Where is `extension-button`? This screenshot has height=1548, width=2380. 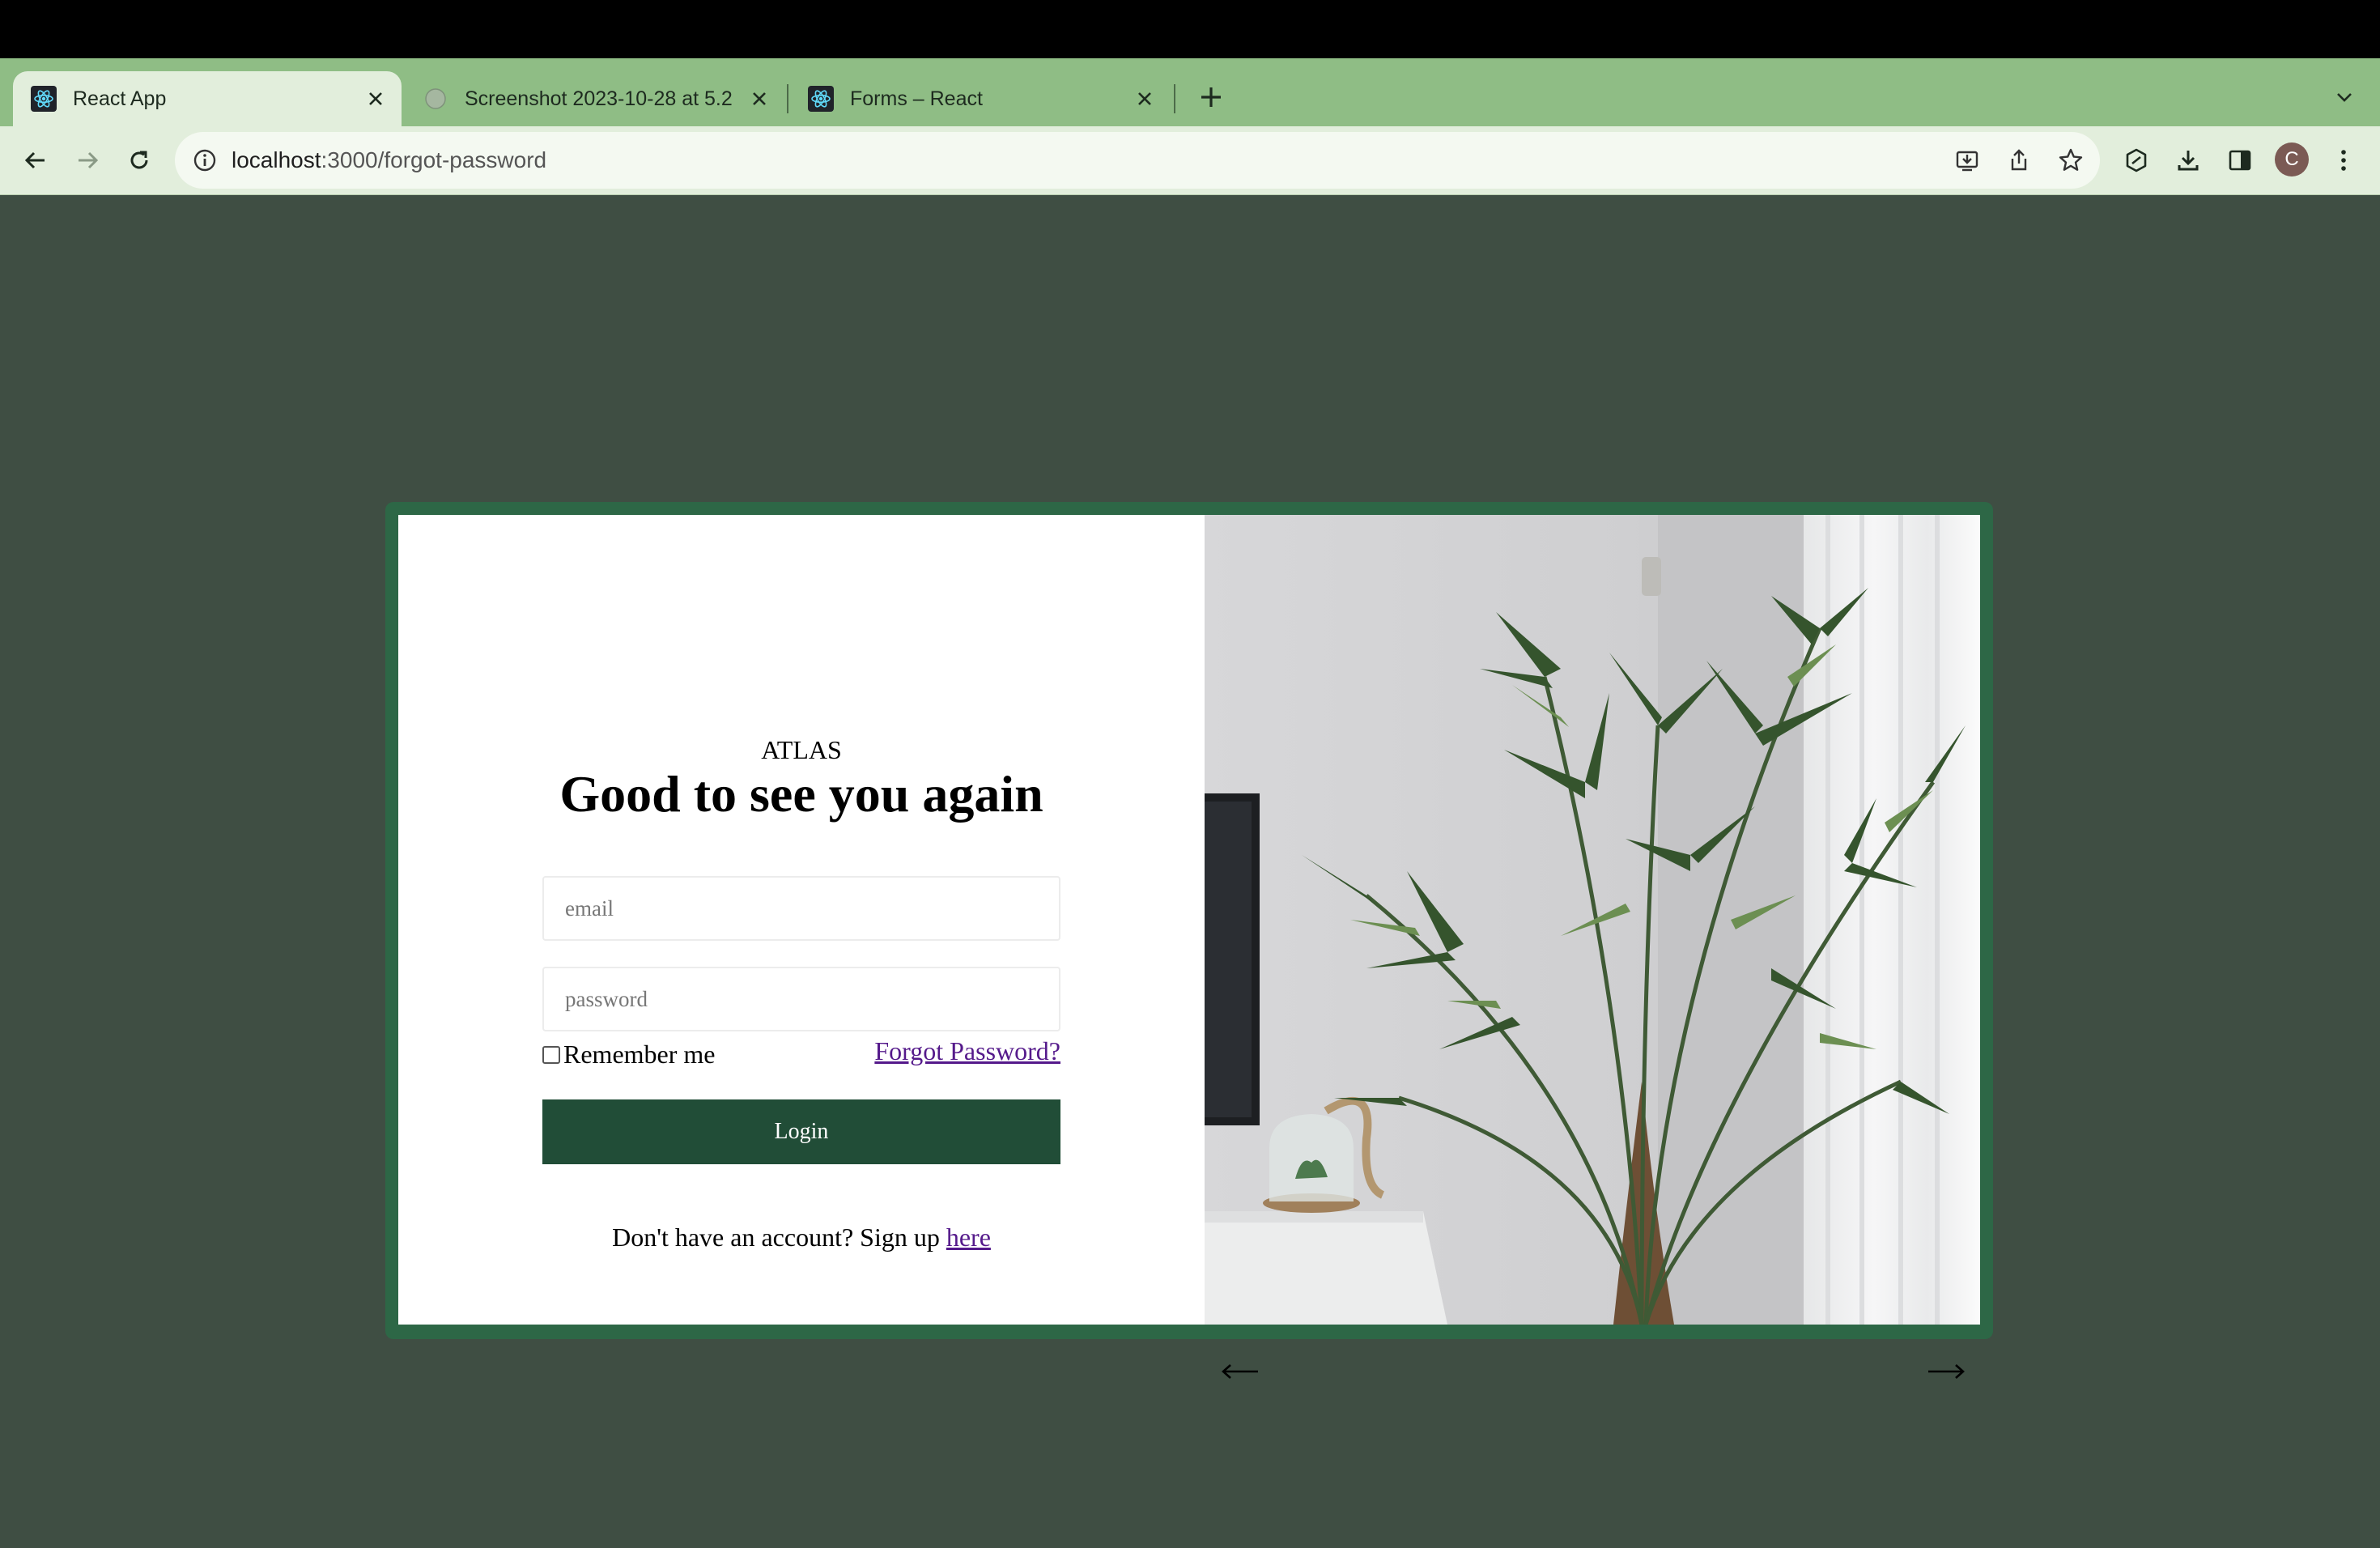 extension-button is located at coordinates (2137, 160).